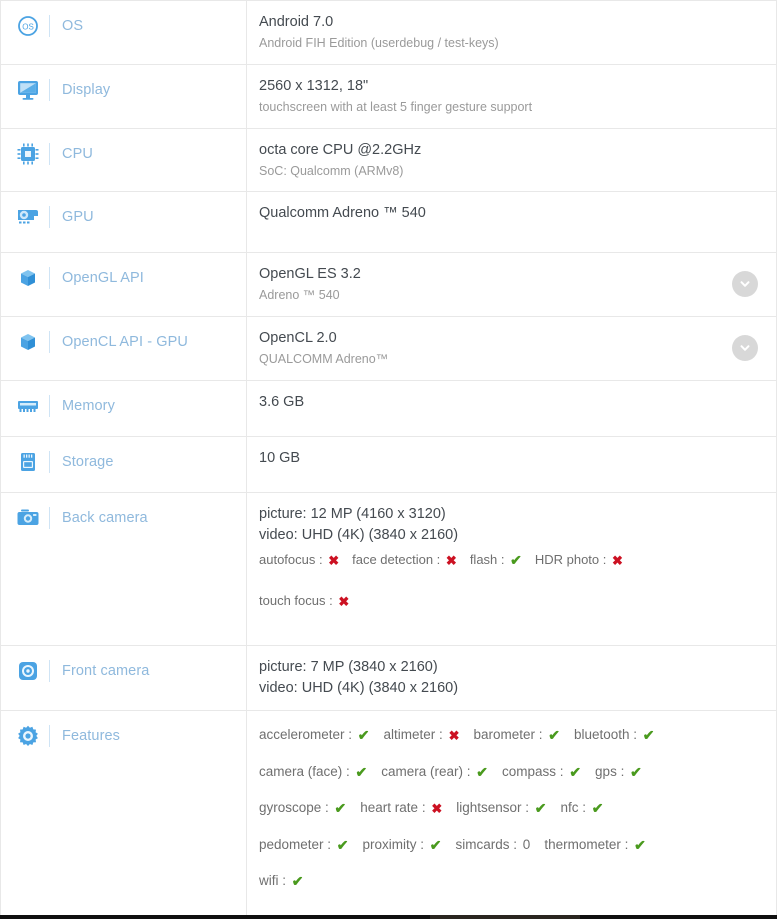 This screenshot has width=777, height=919. What do you see at coordinates (28, 671) in the screenshot?
I see `front-camera-icon` at bounding box center [28, 671].